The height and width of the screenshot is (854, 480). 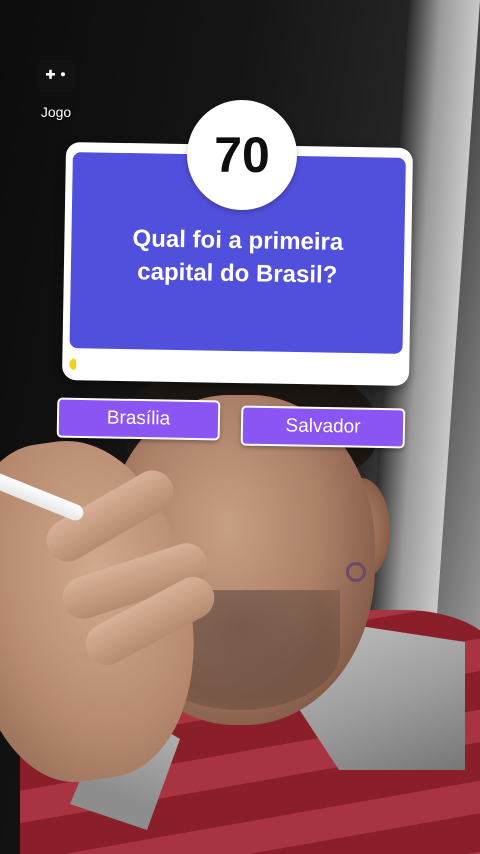 I want to click on score-value: 70, so click(x=242, y=155).